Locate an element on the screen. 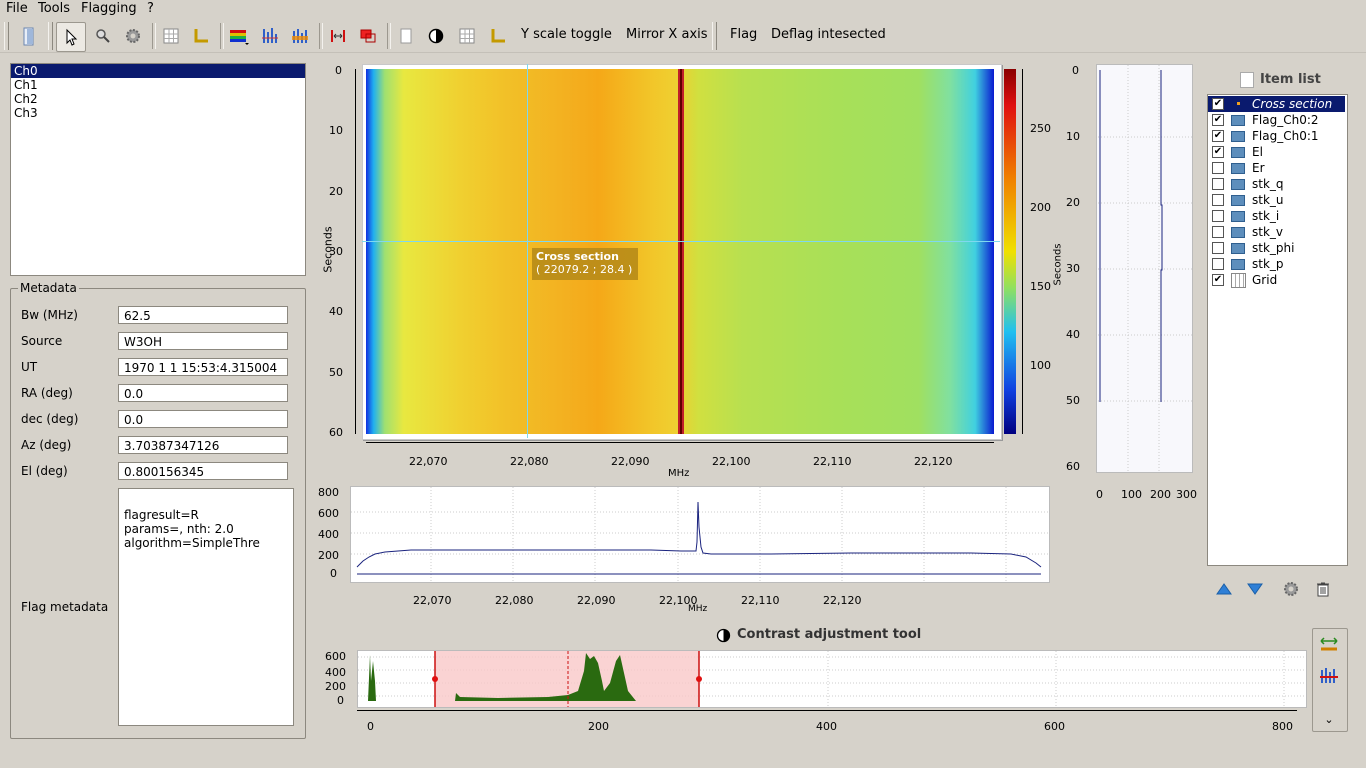  spectrum-y-tick: 200 is located at coordinates (328, 555).